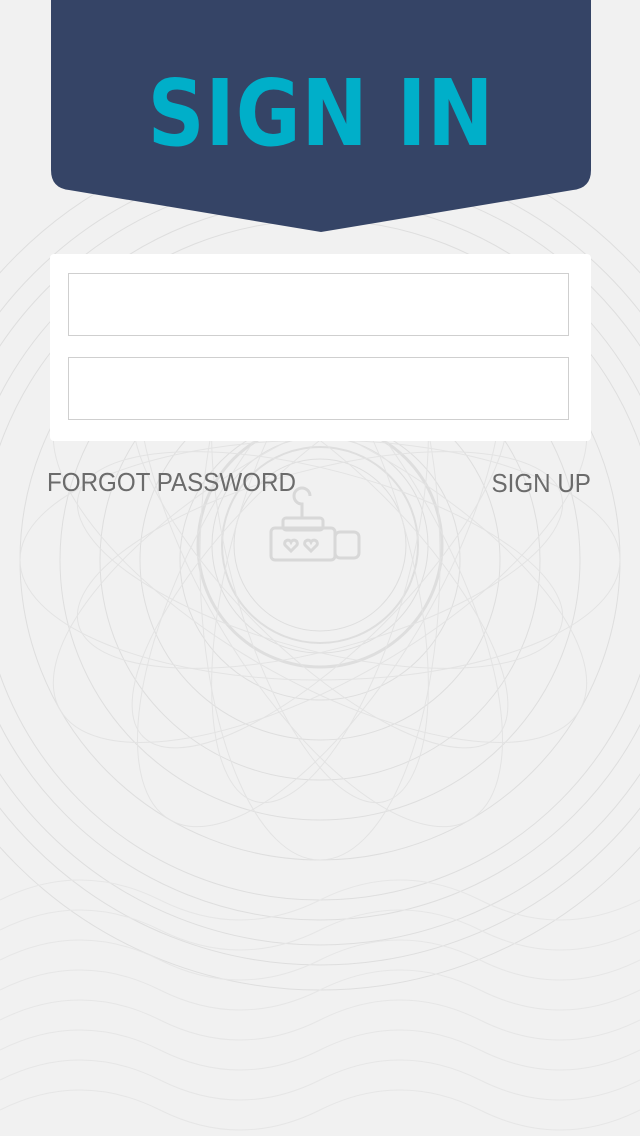 The image size is (640, 1136). Describe the element at coordinates (541, 483) in the screenshot. I see `sign-up-link: SIGN UP` at that location.